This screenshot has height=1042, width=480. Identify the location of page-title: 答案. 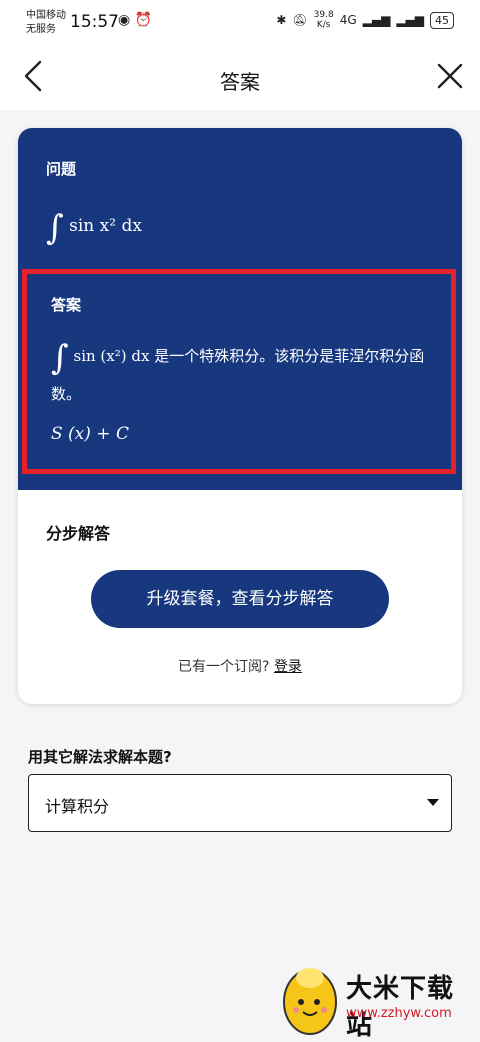
(240, 82).